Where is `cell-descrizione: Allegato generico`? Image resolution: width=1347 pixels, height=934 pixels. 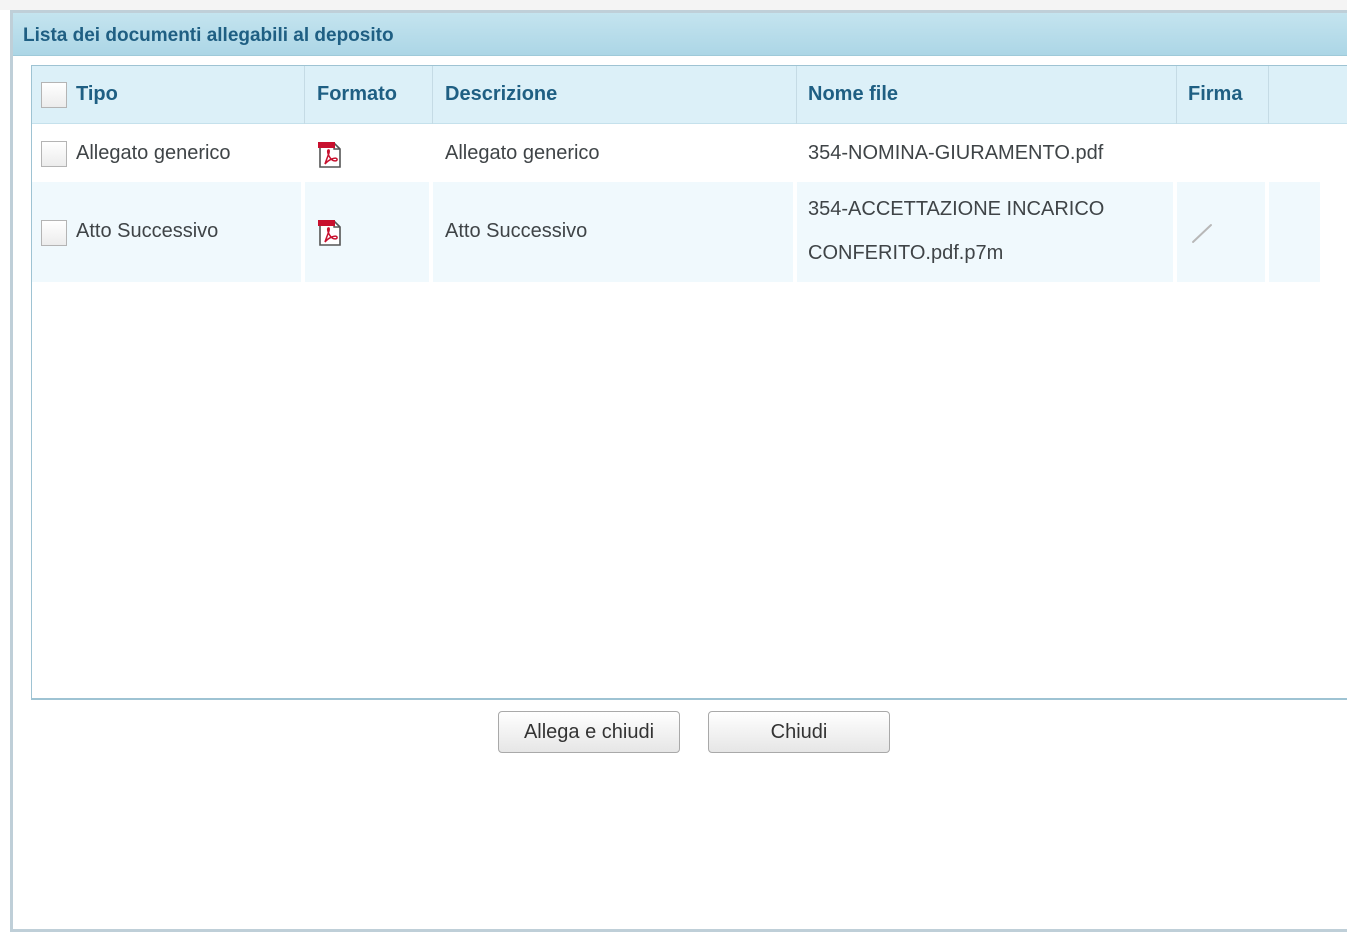
cell-descrizione: Allegato generico is located at coordinates (615, 153).